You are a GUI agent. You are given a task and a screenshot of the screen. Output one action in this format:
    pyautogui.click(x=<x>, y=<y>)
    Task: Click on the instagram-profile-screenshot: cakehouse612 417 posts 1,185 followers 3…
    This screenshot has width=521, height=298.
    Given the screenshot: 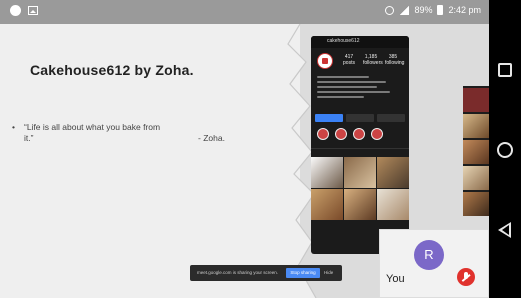 What is the action you would take?
    pyautogui.click(x=360, y=145)
    